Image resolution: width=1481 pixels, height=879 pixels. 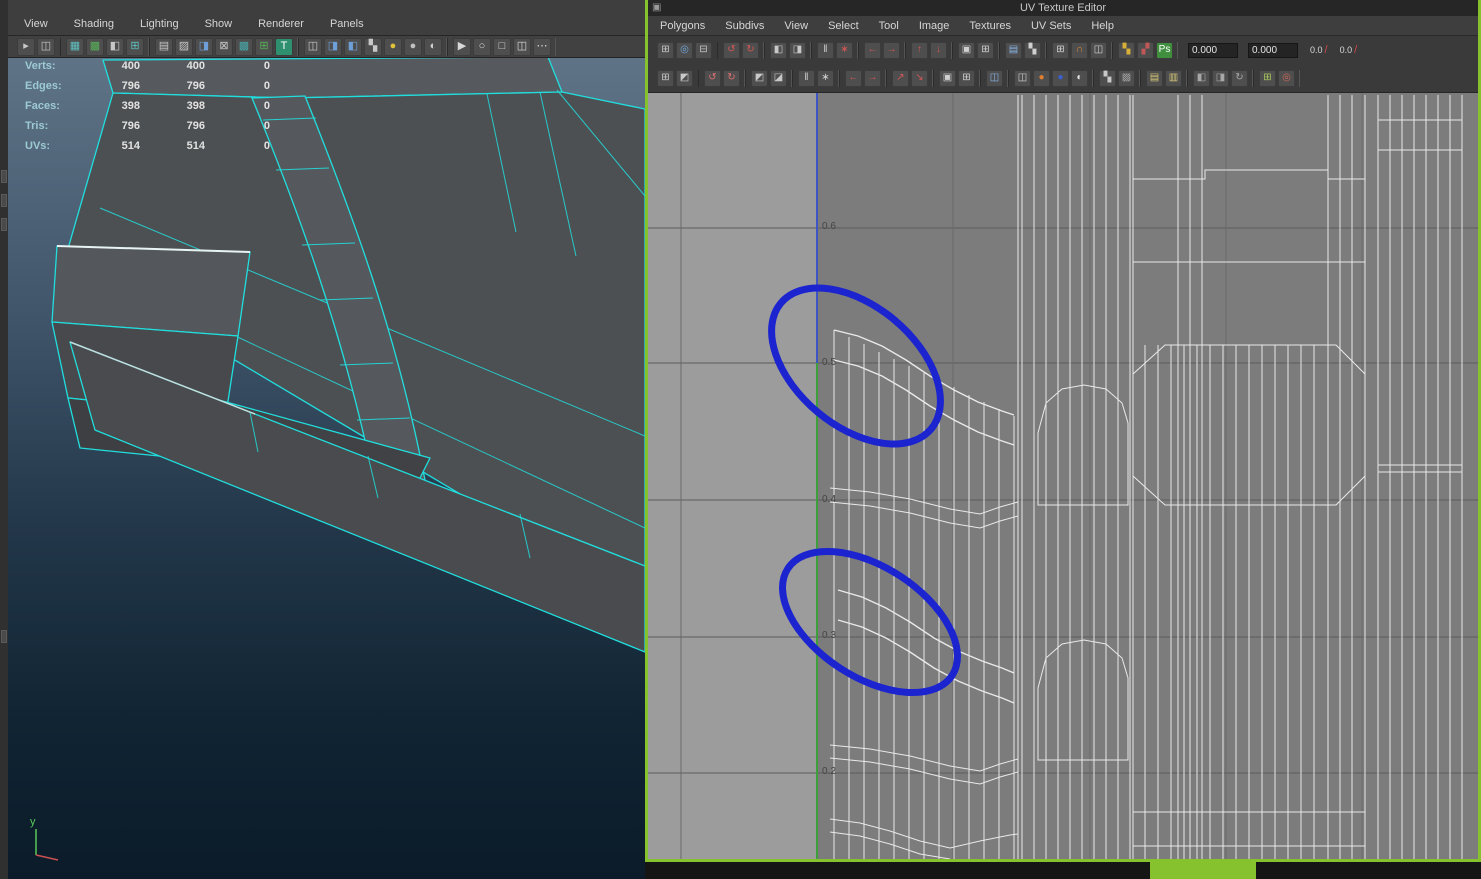 I want to click on dither-image-icon: ▚, so click(x=1032, y=50).